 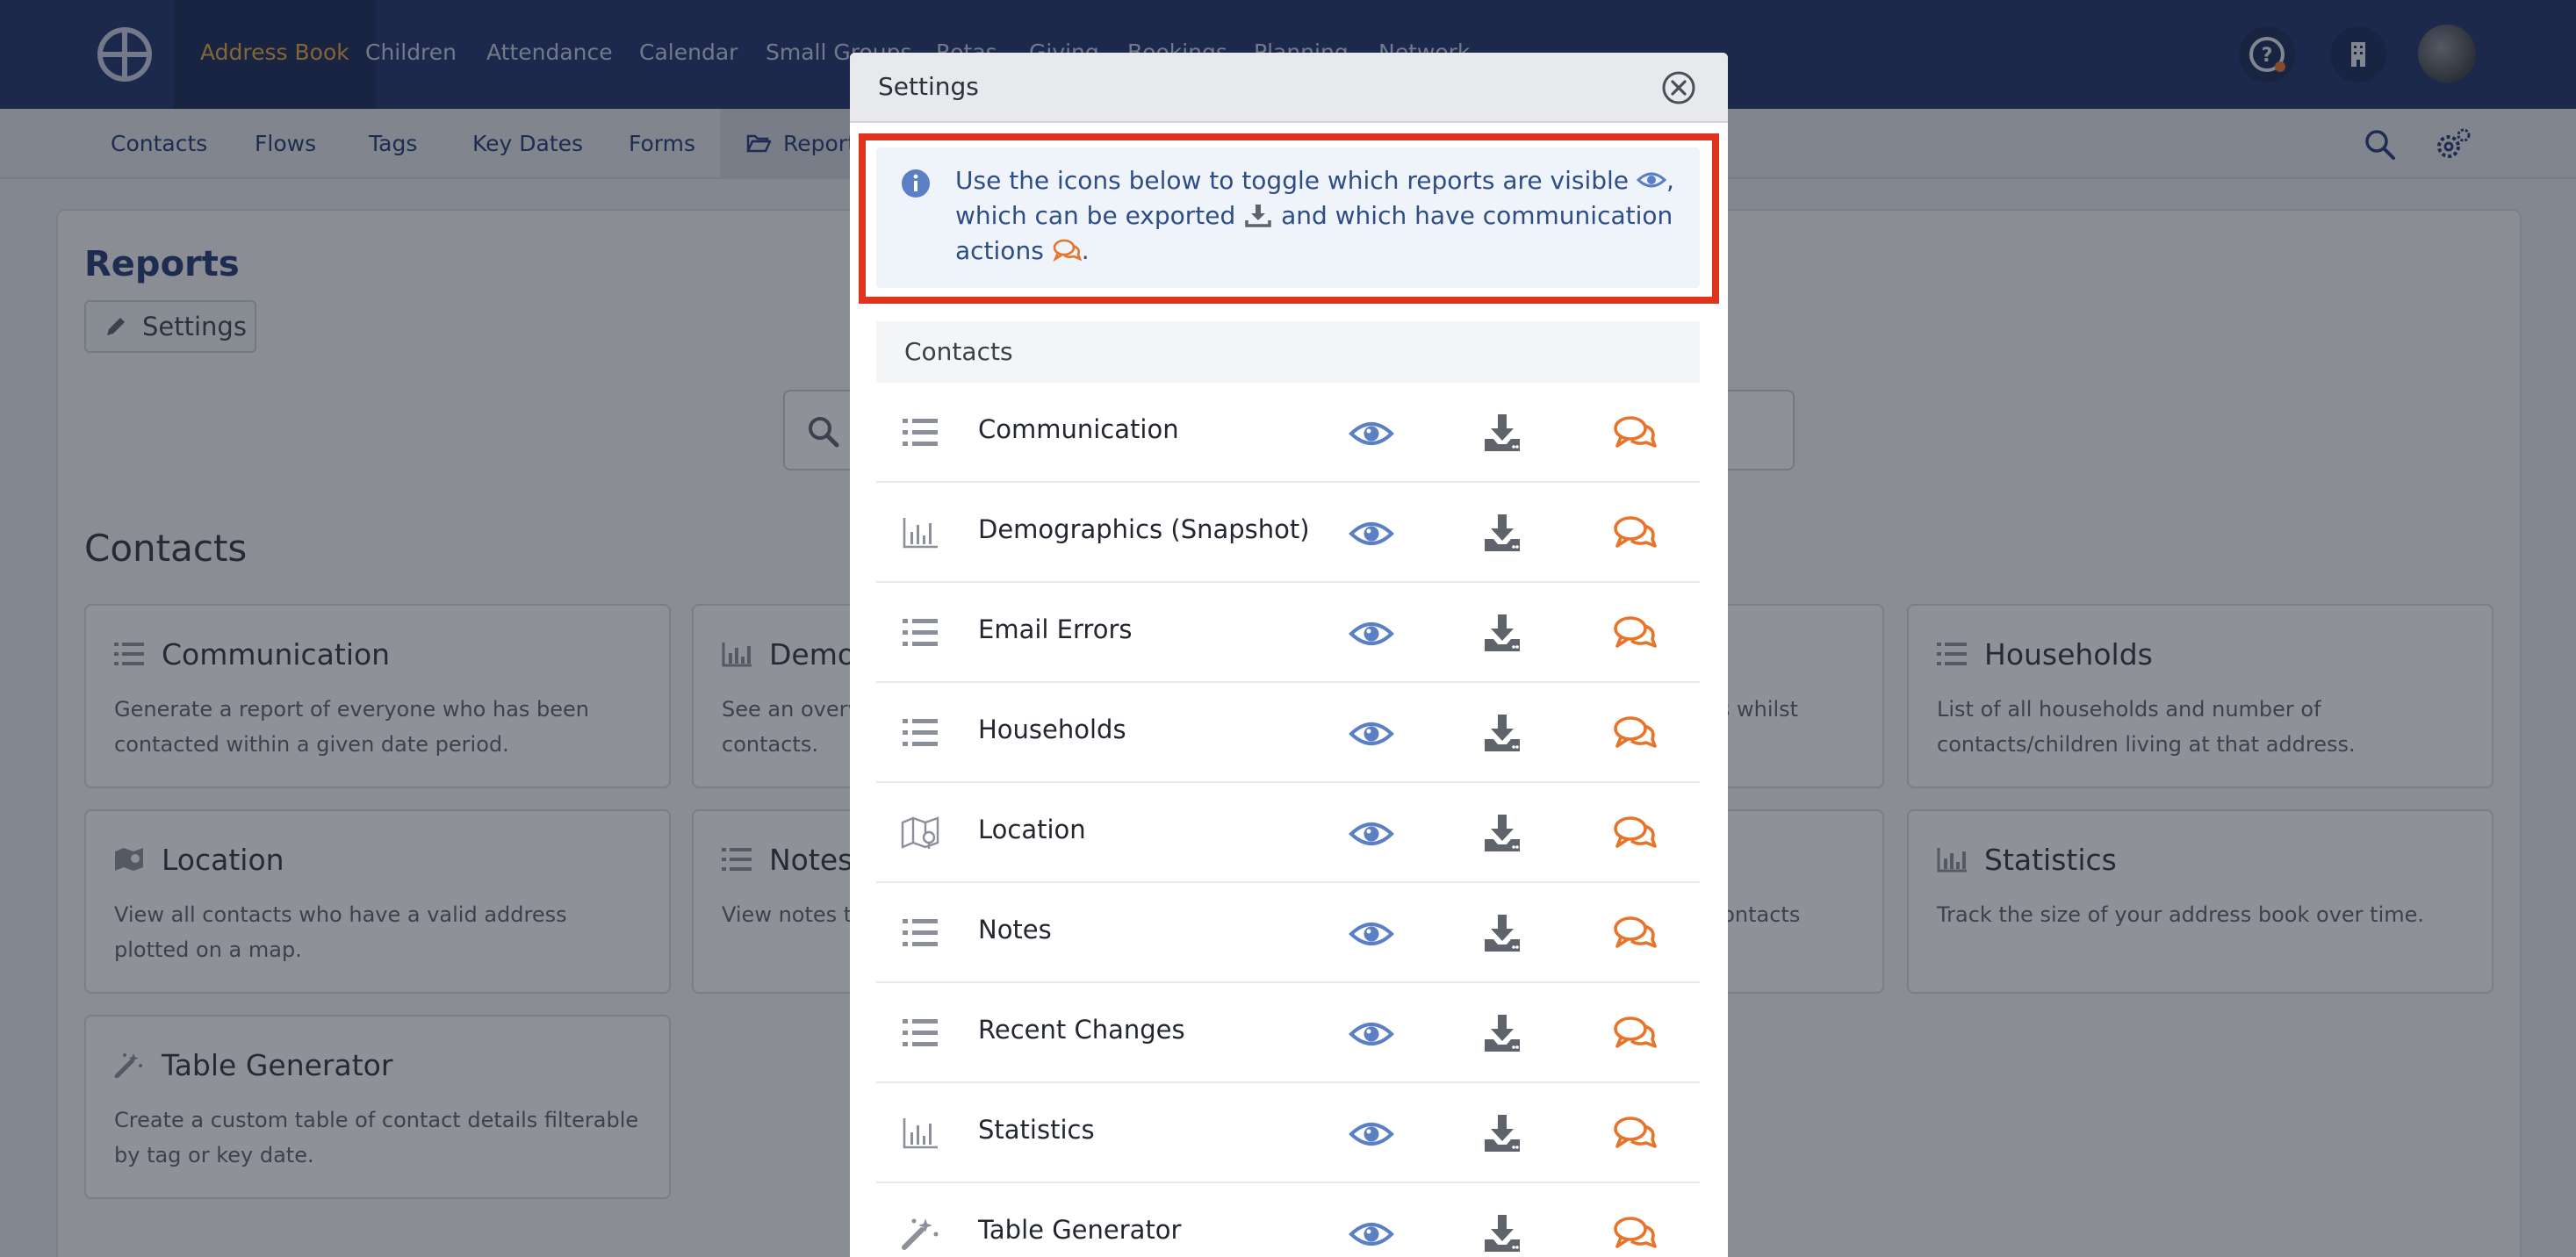 I want to click on report-settings-row: Demographics (Snapshot), so click(x=1288, y=533).